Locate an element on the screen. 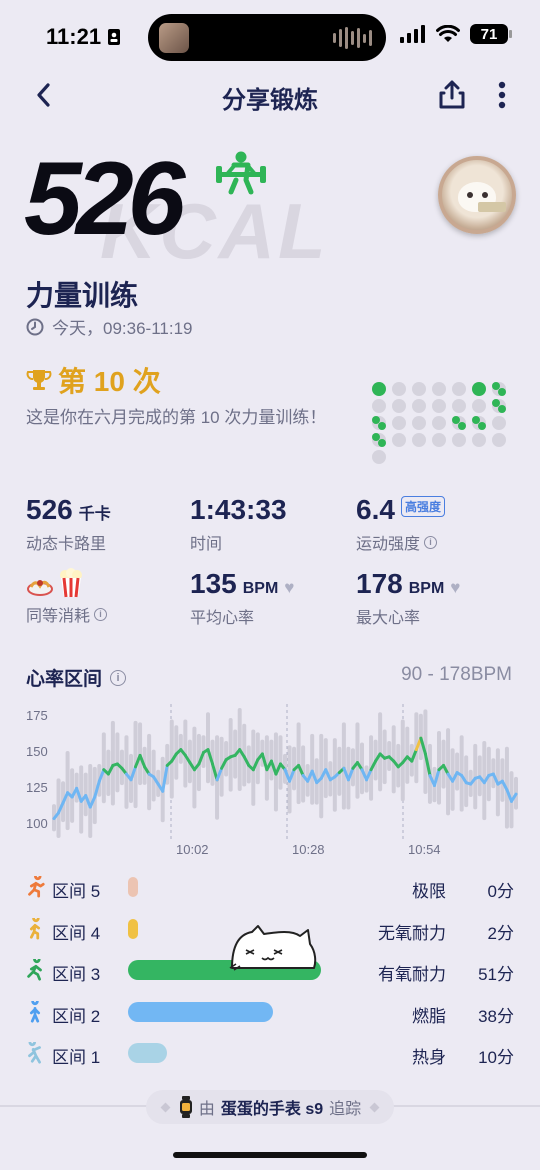 This screenshot has height=1170, width=540. stat-calories-value: 526 is located at coordinates (49, 509).